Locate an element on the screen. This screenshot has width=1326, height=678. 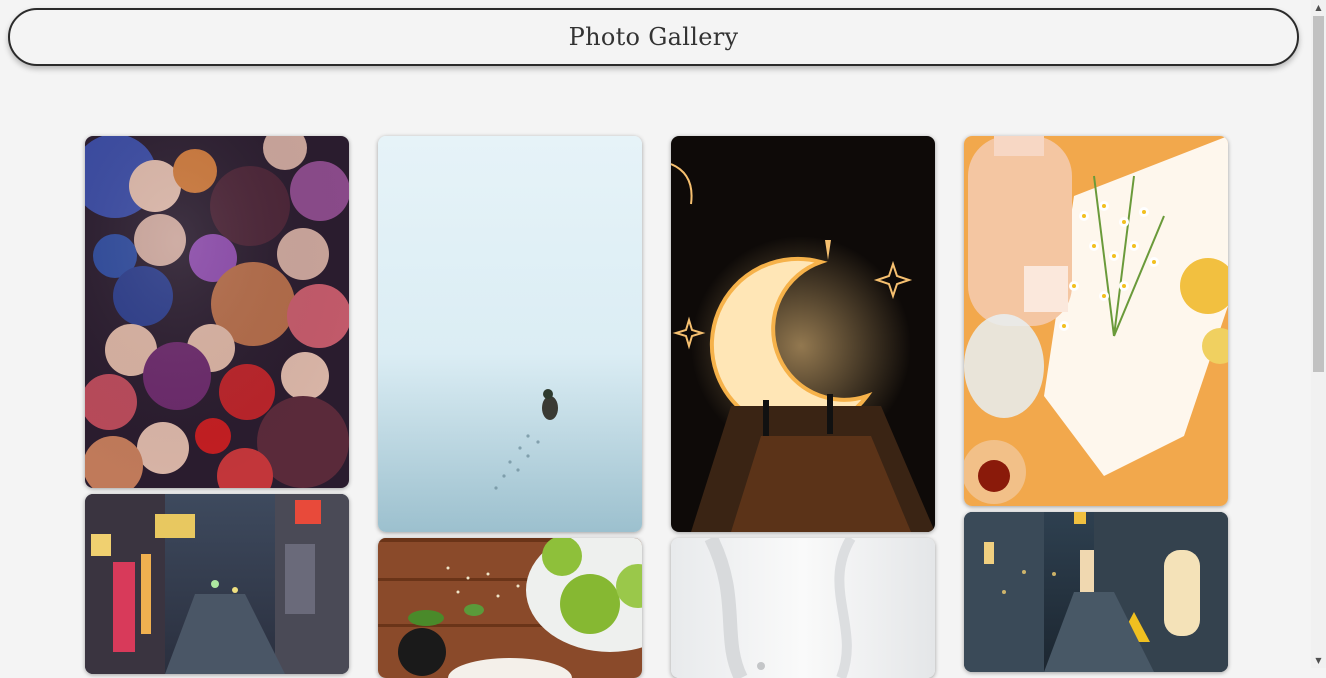
photo-rainy-street-lanterns is located at coordinates (1096, 592).